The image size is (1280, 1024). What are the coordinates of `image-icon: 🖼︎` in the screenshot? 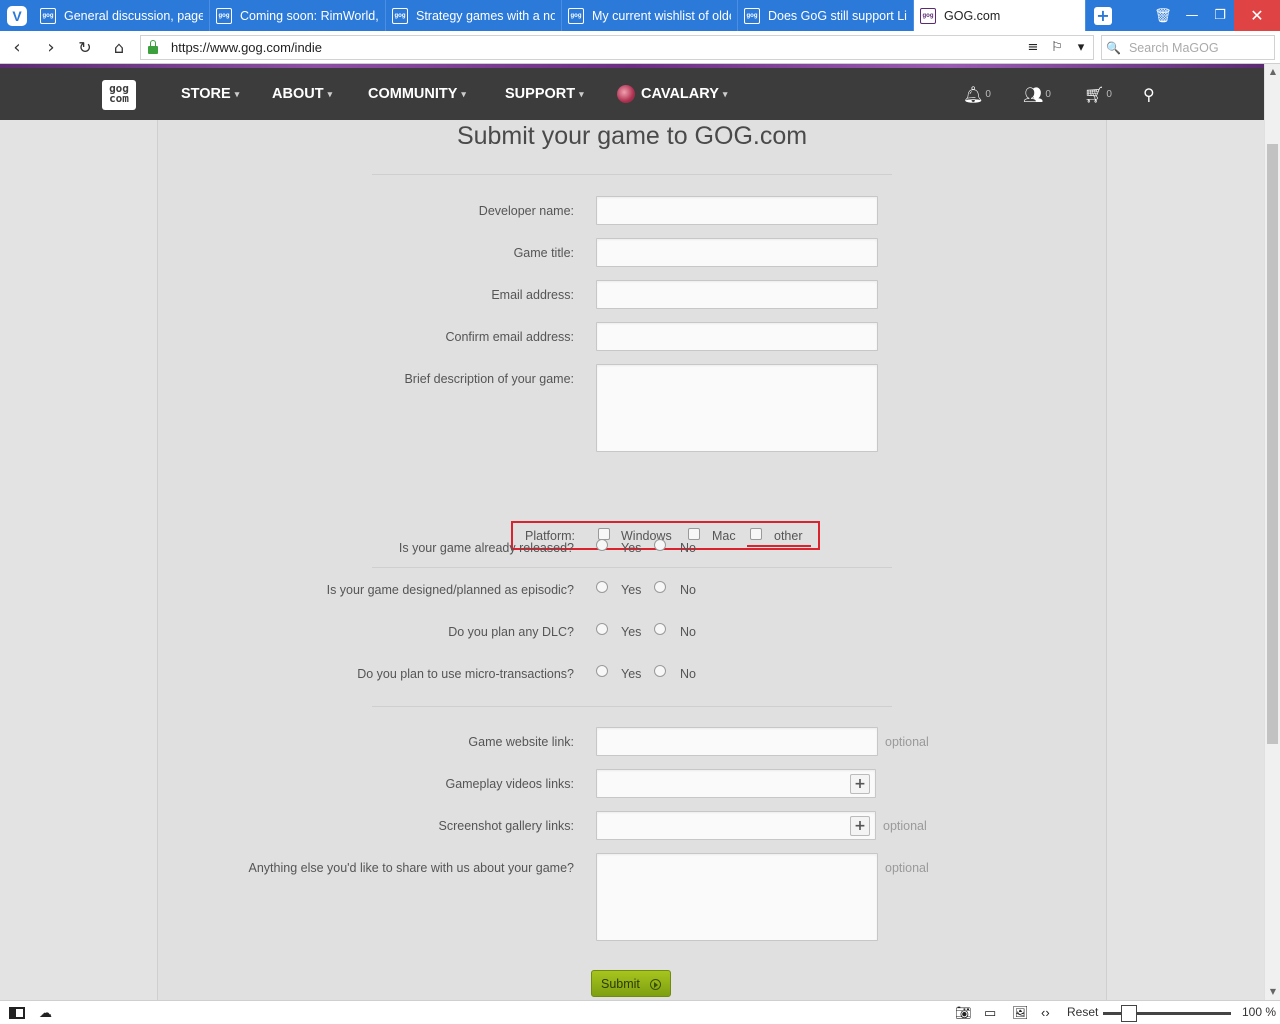 It's located at (1020, 1013).